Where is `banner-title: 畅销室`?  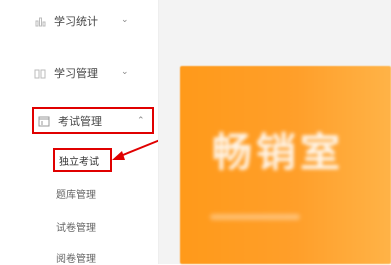
banner-title: 畅销室 is located at coordinates (278, 153).